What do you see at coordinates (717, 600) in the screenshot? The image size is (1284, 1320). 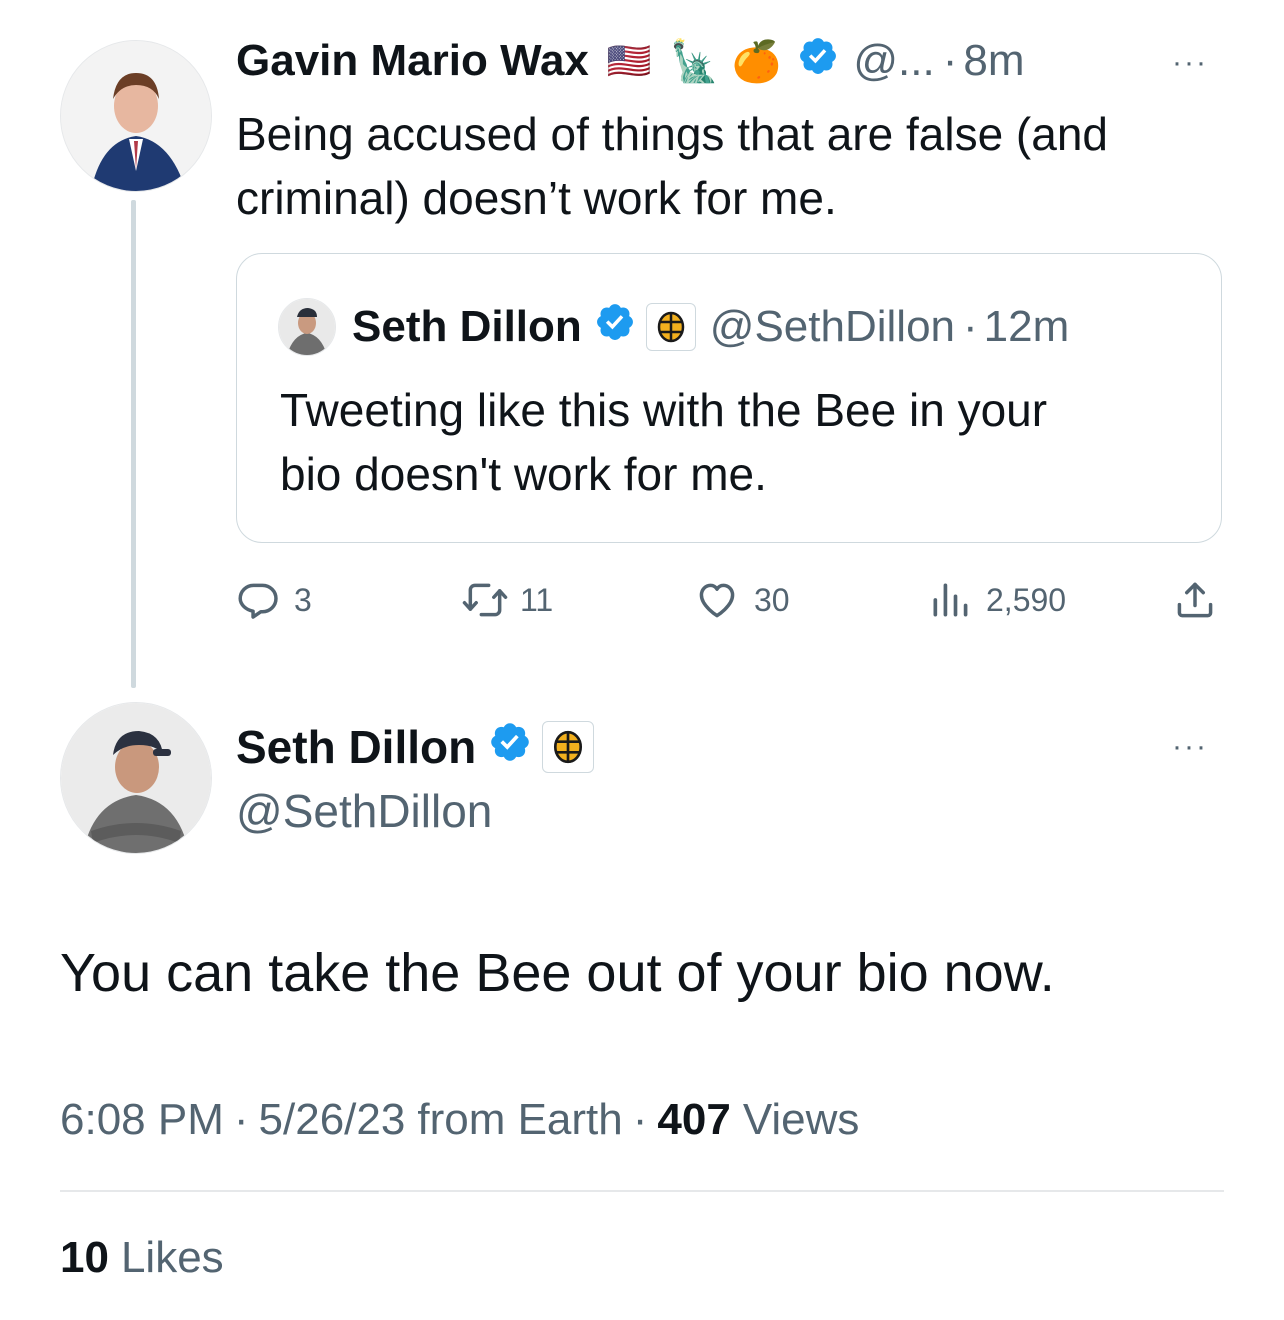 I see `like-icon` at bounding box center [717, 600].